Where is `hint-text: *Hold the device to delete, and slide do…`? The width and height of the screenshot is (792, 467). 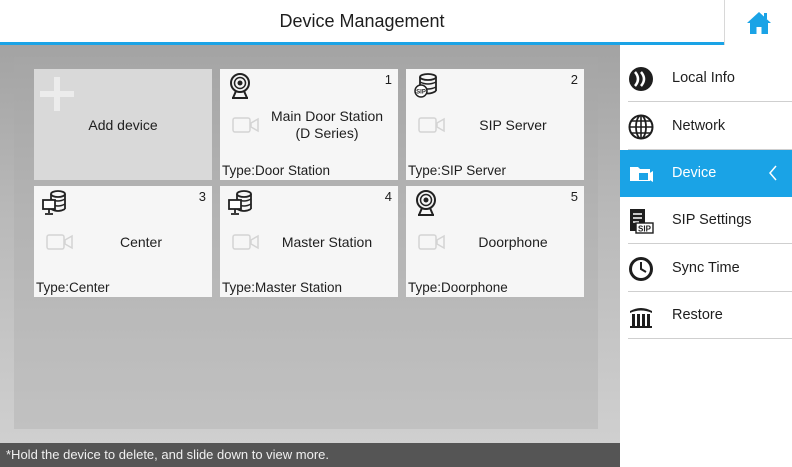 hint-text: *Hold the device to delete, and slide do… is located at coordinates (168, 454).